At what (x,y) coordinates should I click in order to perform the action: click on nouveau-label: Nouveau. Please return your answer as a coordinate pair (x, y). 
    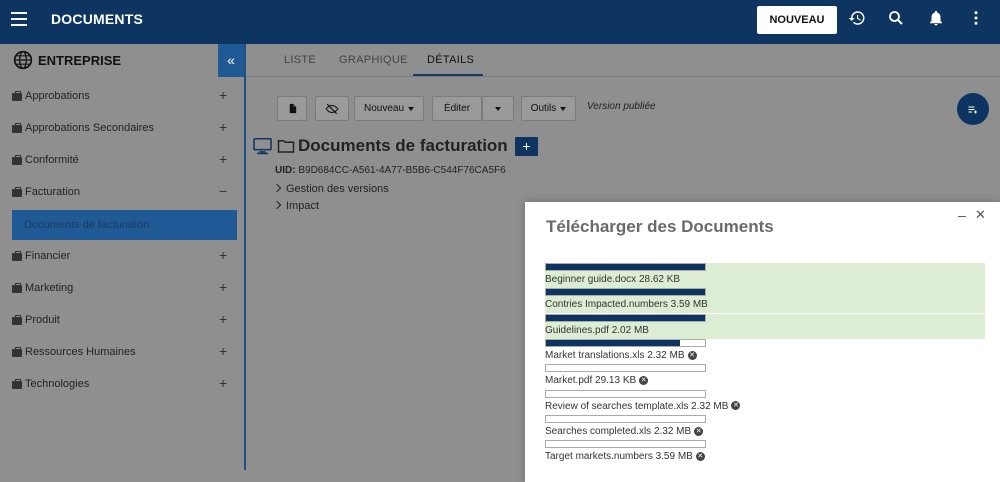
    Looking at the image, I should click on (384, 108).